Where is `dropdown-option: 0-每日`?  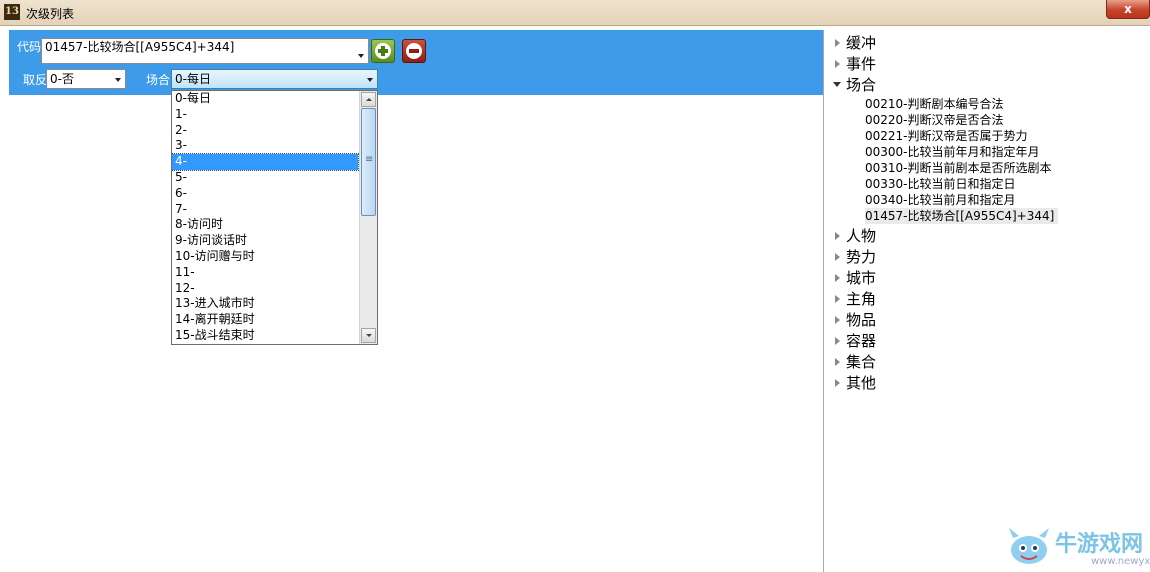 dropdown-option: 0-每日 is located at coordinates (265, 99).